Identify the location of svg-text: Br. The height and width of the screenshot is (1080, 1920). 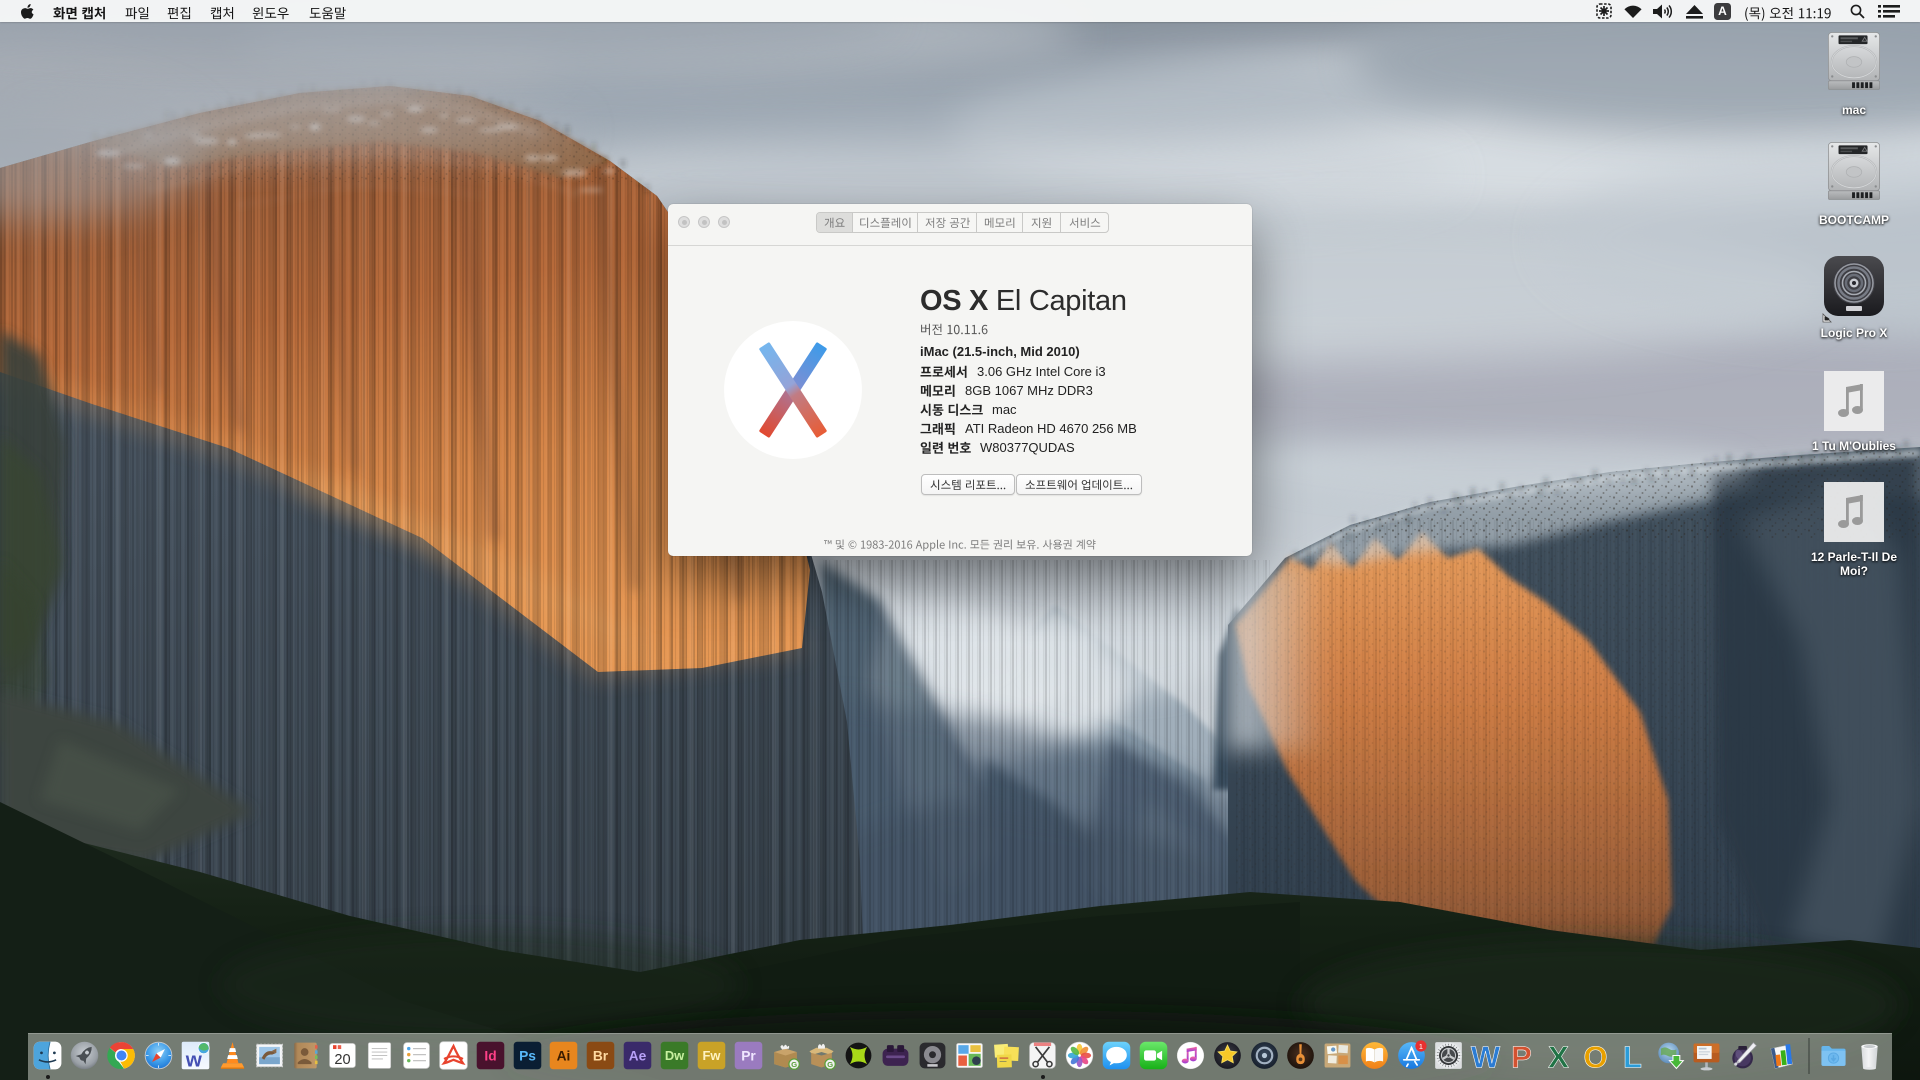
(601, 1056).